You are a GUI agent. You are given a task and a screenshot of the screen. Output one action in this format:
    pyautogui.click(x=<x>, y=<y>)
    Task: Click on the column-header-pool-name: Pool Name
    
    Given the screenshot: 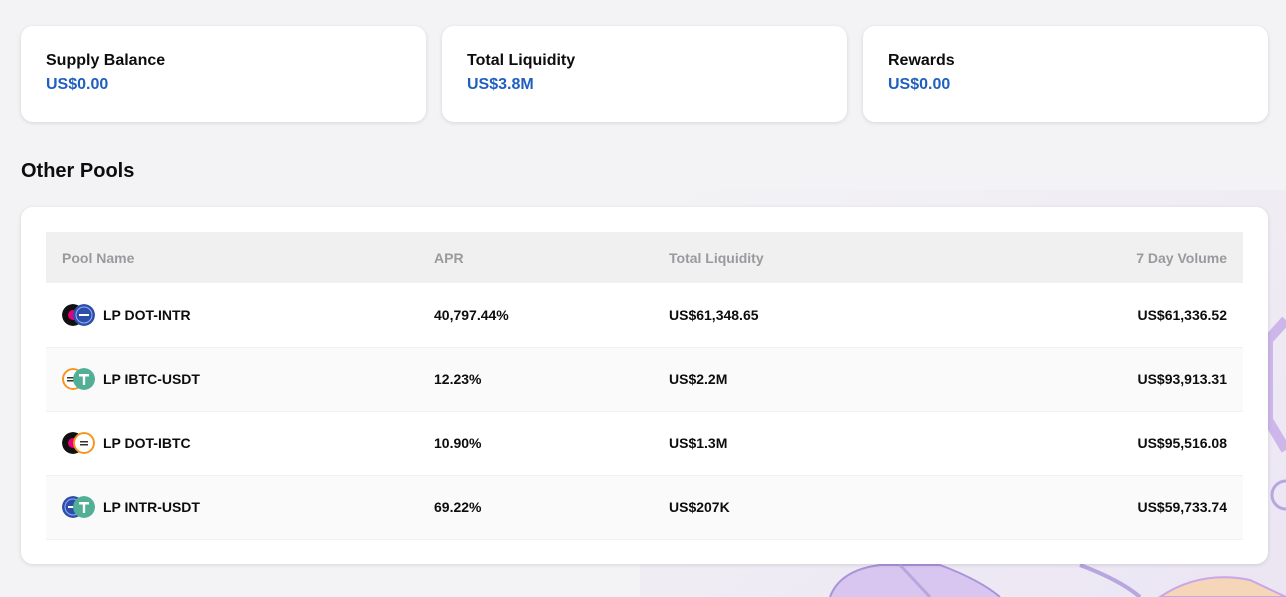 What is the action you would take?
    pyautogui.click(x=98, y=257)
    